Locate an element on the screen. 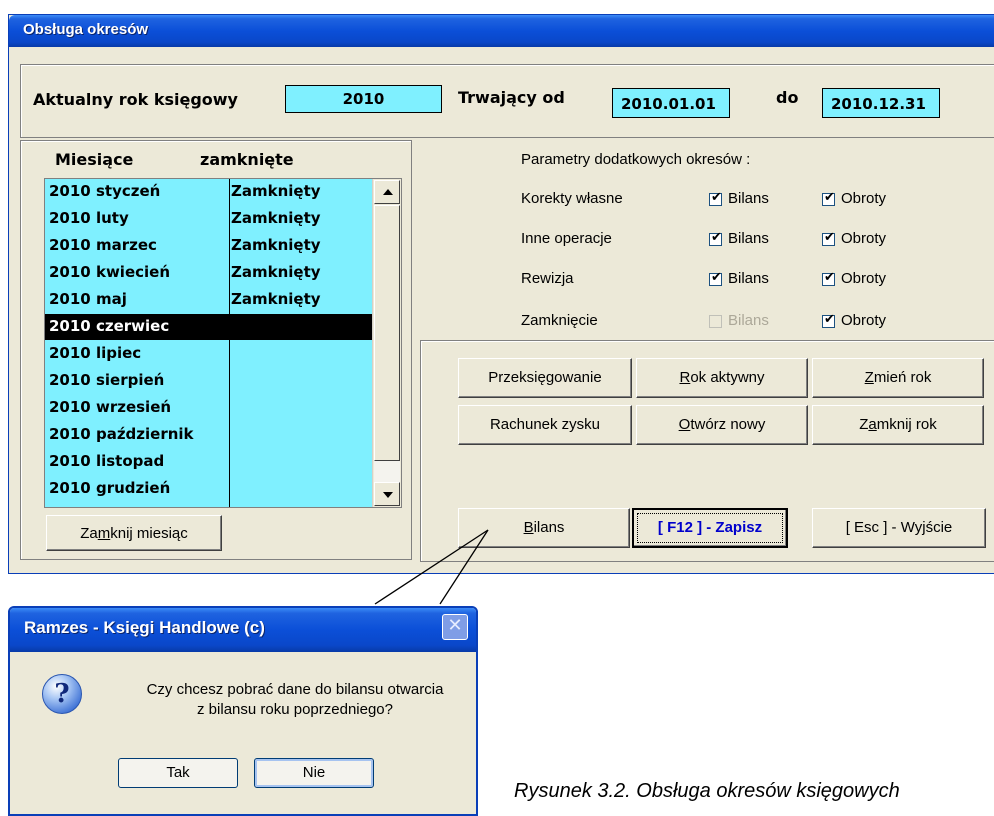 This screenshot has width=994, height=816. question-icon: ? is located at coordinates (62, 694).